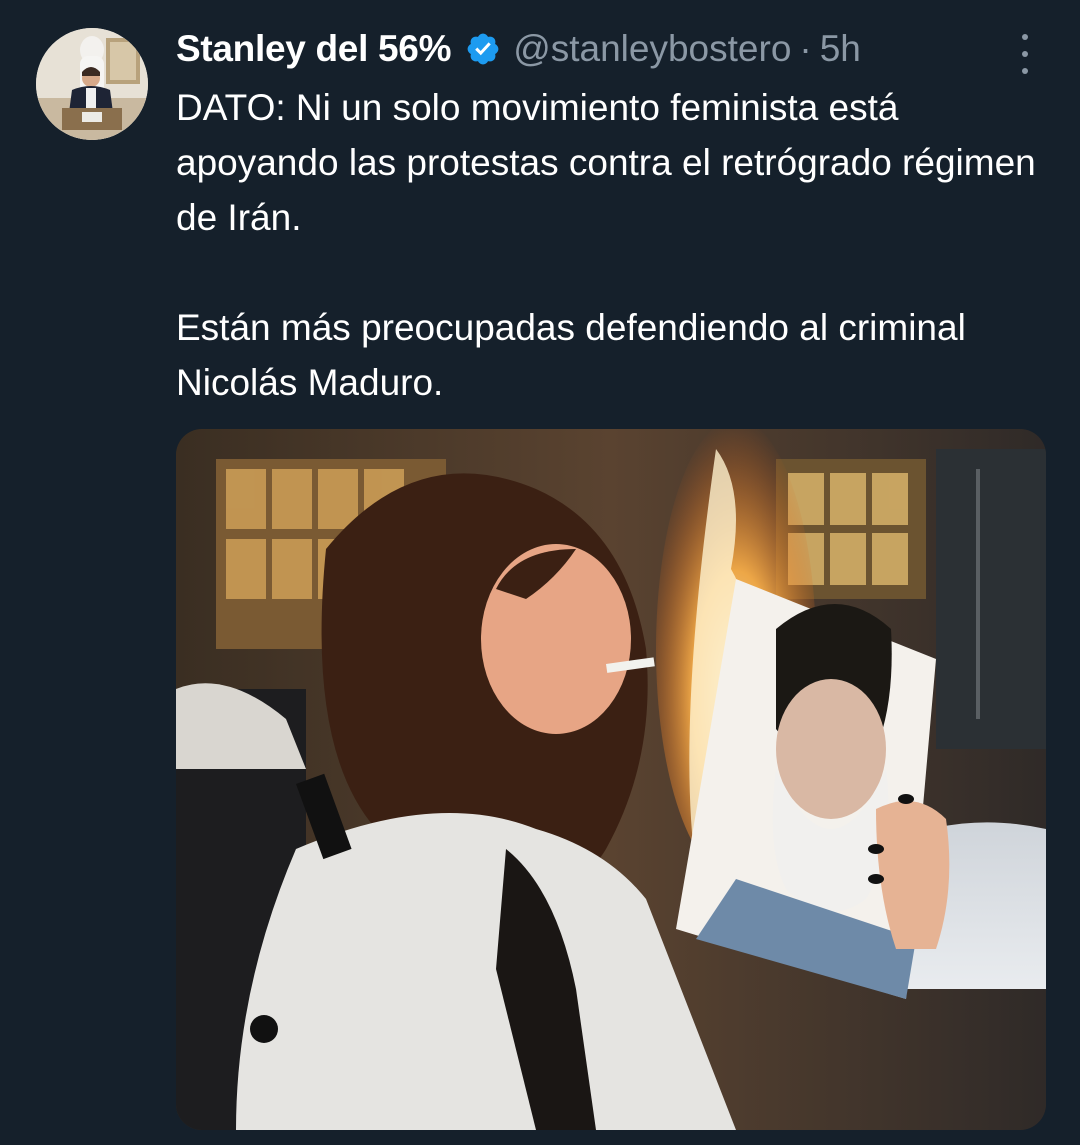 The image size is (1080, 1145). I want to click on avatar, so click(92, 84).